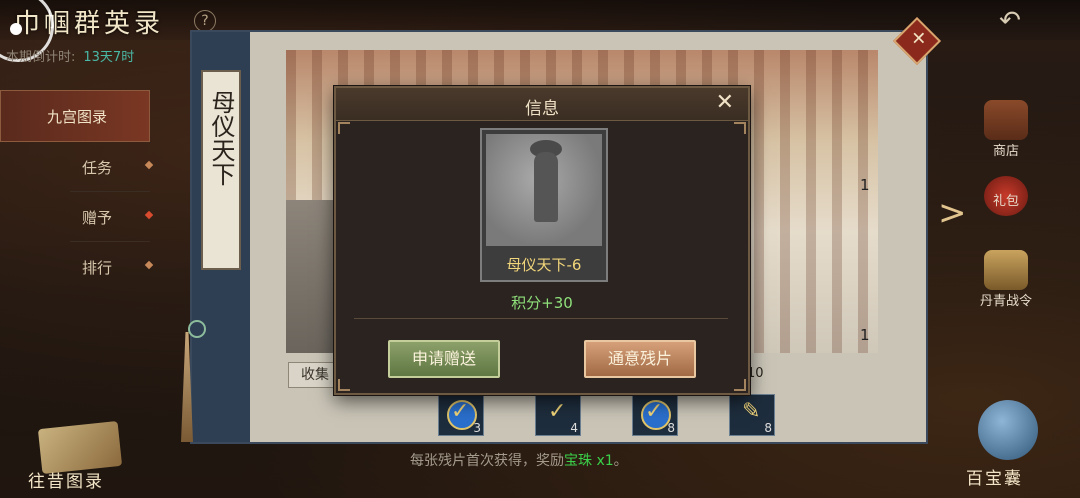 The width and height of the screenshot is (1080, 498). What do you see at coordinates (725, 102) in the screenshot?
I see `dialog-close-button: ✕` at bounding box center [725, 102].